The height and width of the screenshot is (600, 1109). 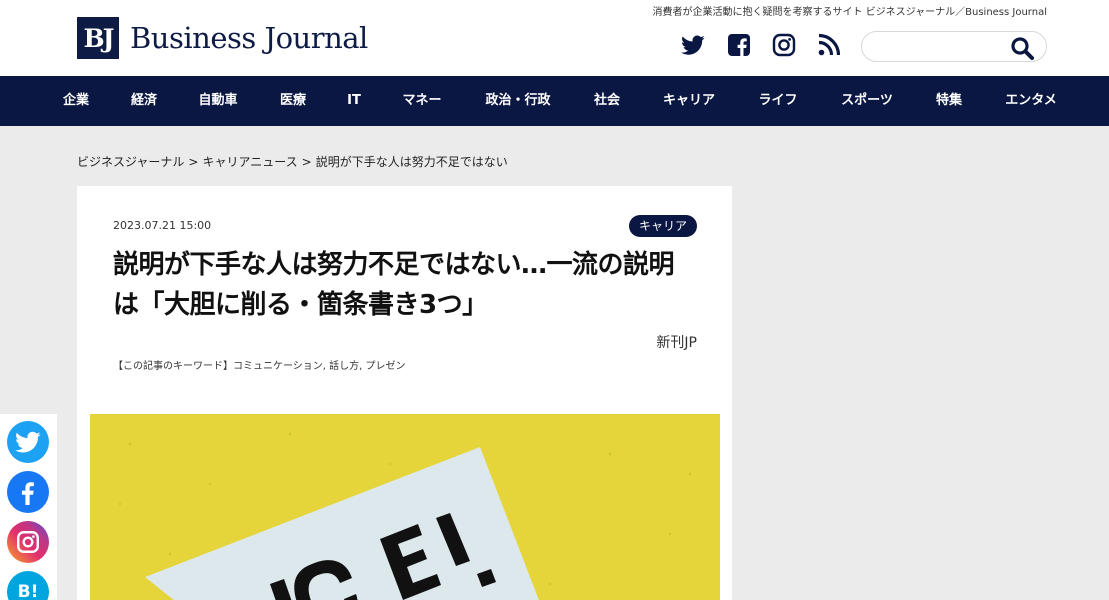 I want to click on nav-item-shakai: 社会, so click(x=607, y=101).